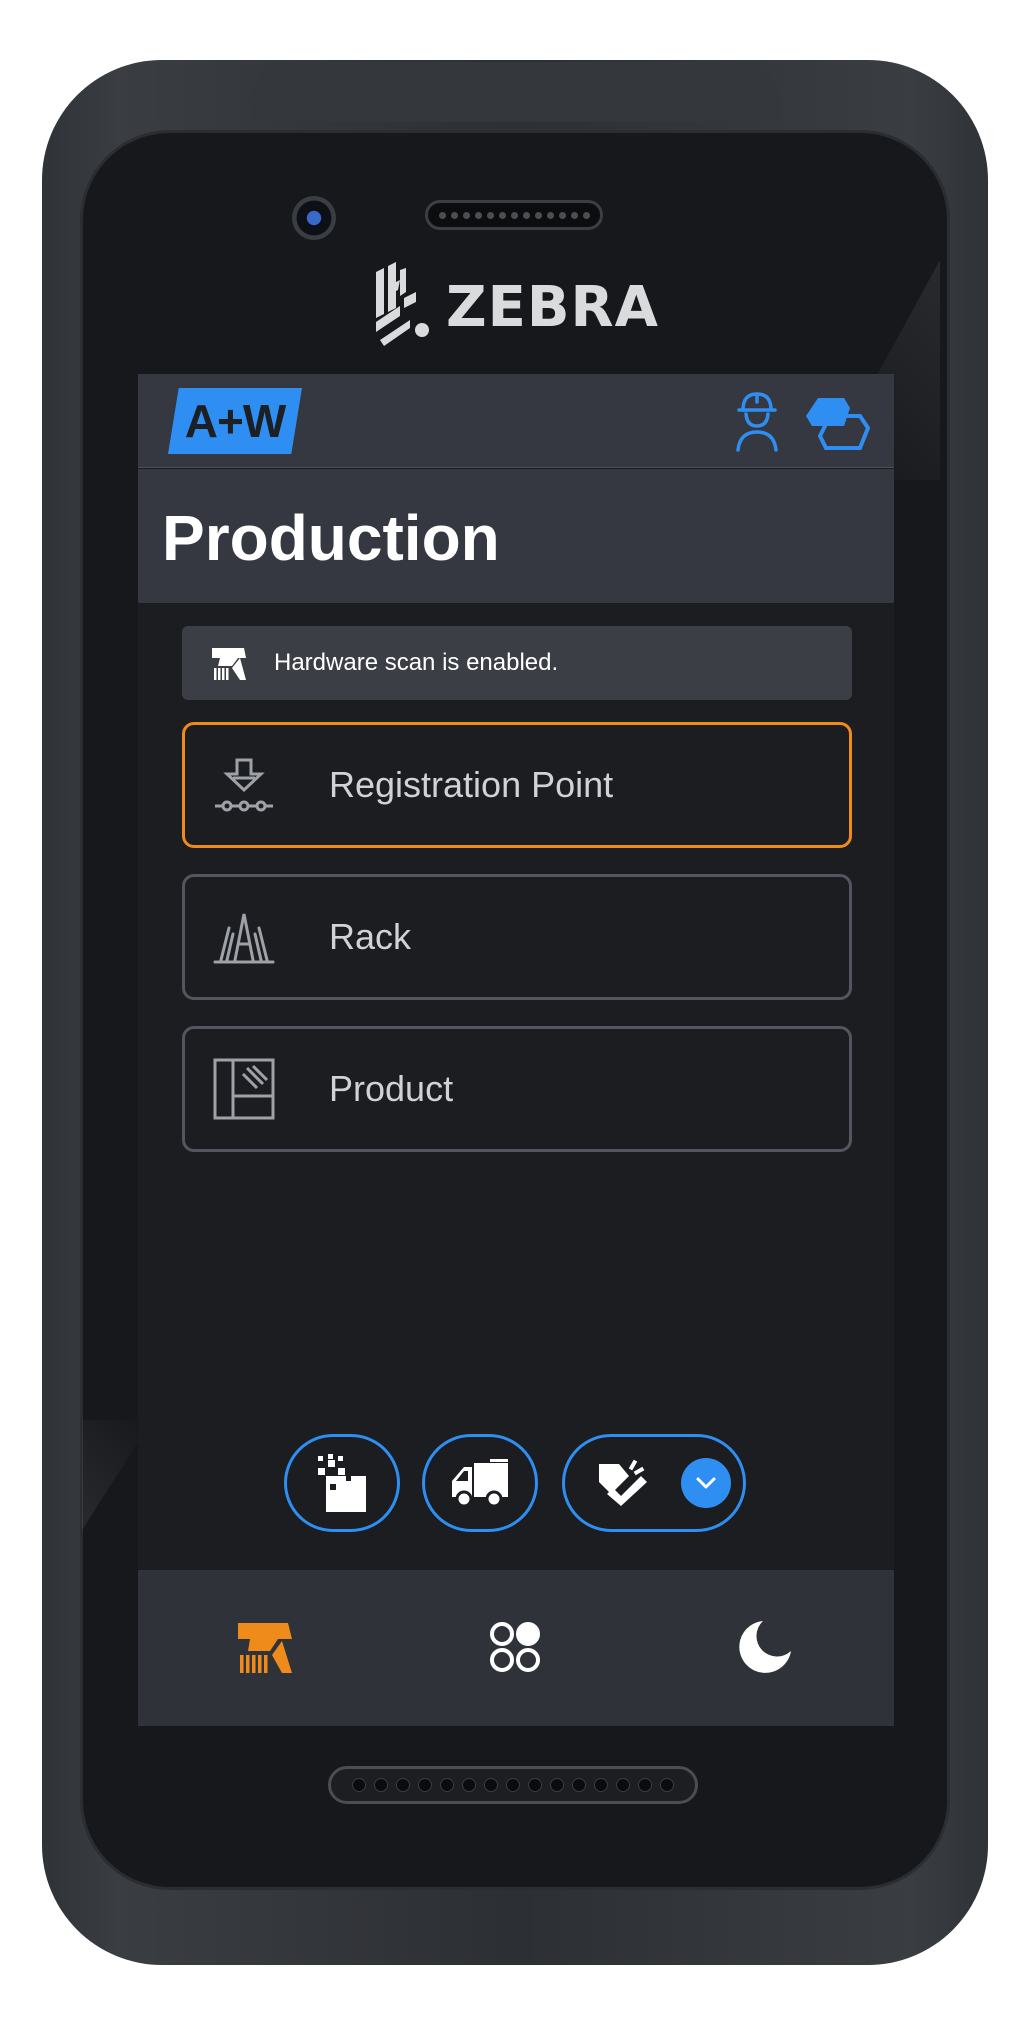 The height and width of the screenshot is (2020, 1030). I want to click on menu-item-product: Product, so click(517, 1089).